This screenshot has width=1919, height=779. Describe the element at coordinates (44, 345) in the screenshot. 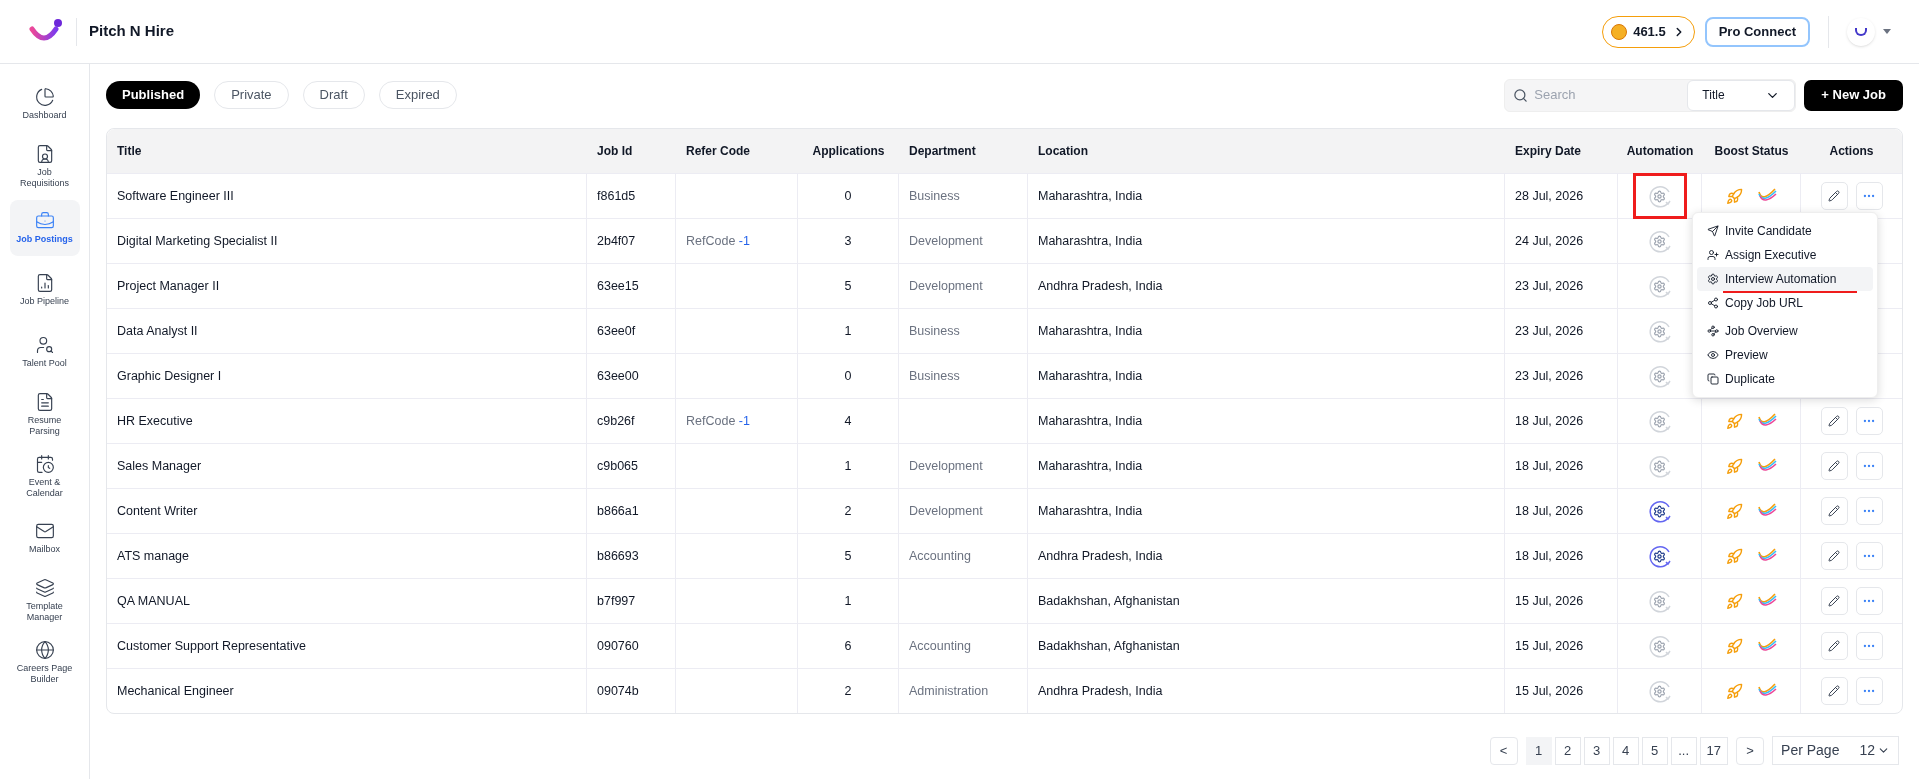

I see `user-search-icon` at that location.